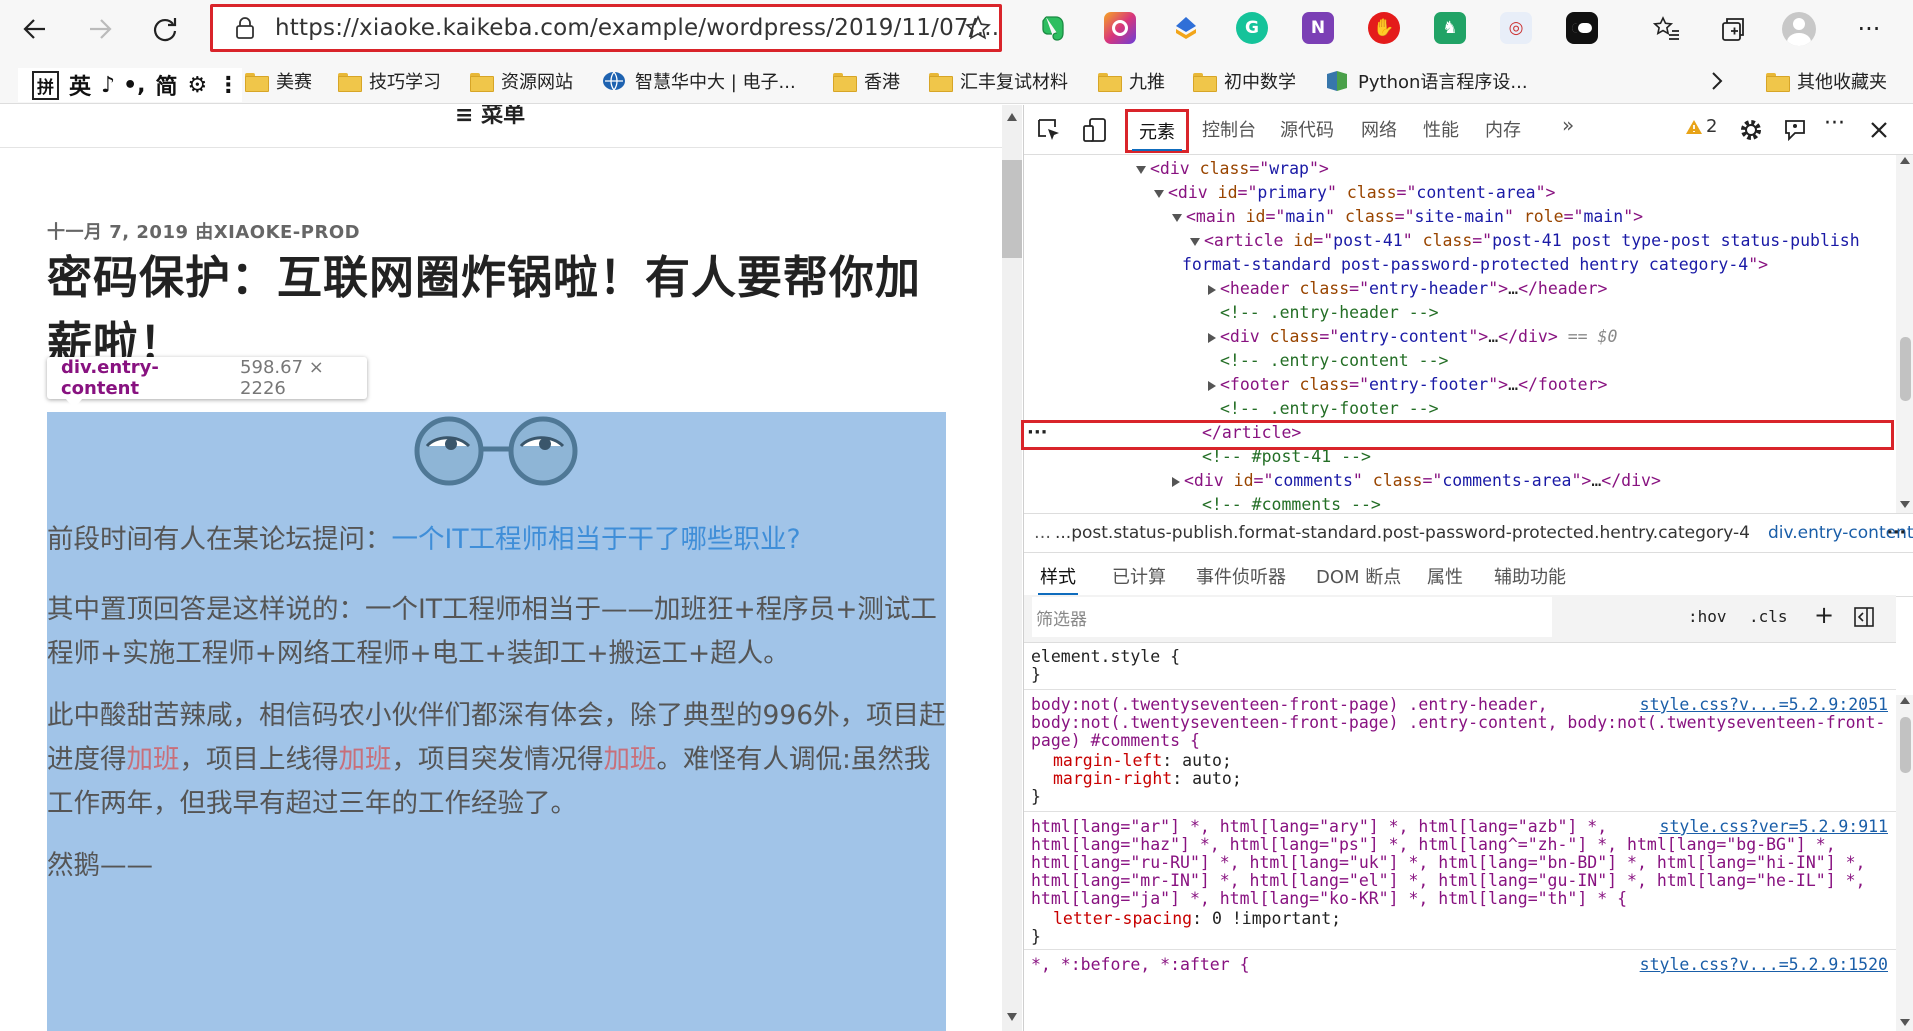 This screenshot has width=1913, height=1031. What do you see at coordinates (521, 81) in the screenshot?
I see `bookmark-item: 资源网站` at bounding box center [521, 81].